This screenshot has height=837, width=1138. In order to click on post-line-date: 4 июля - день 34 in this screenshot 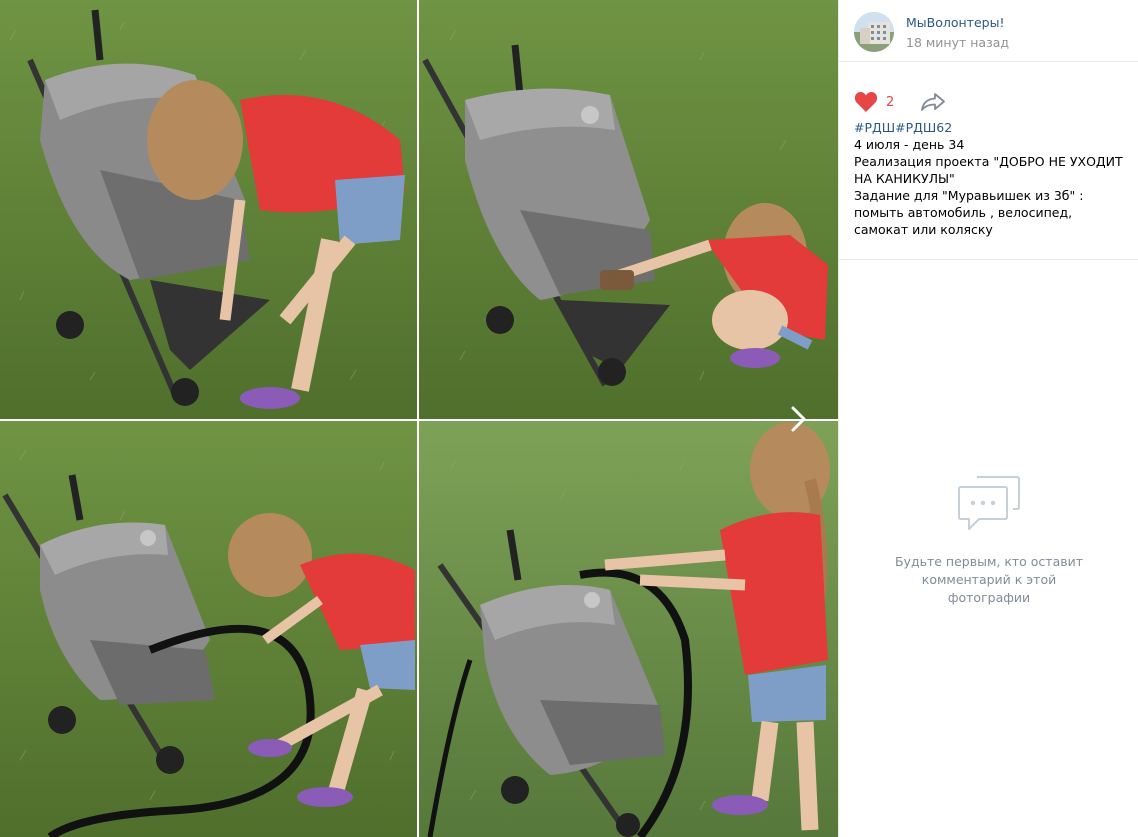, I will do `click(909, 144)`.